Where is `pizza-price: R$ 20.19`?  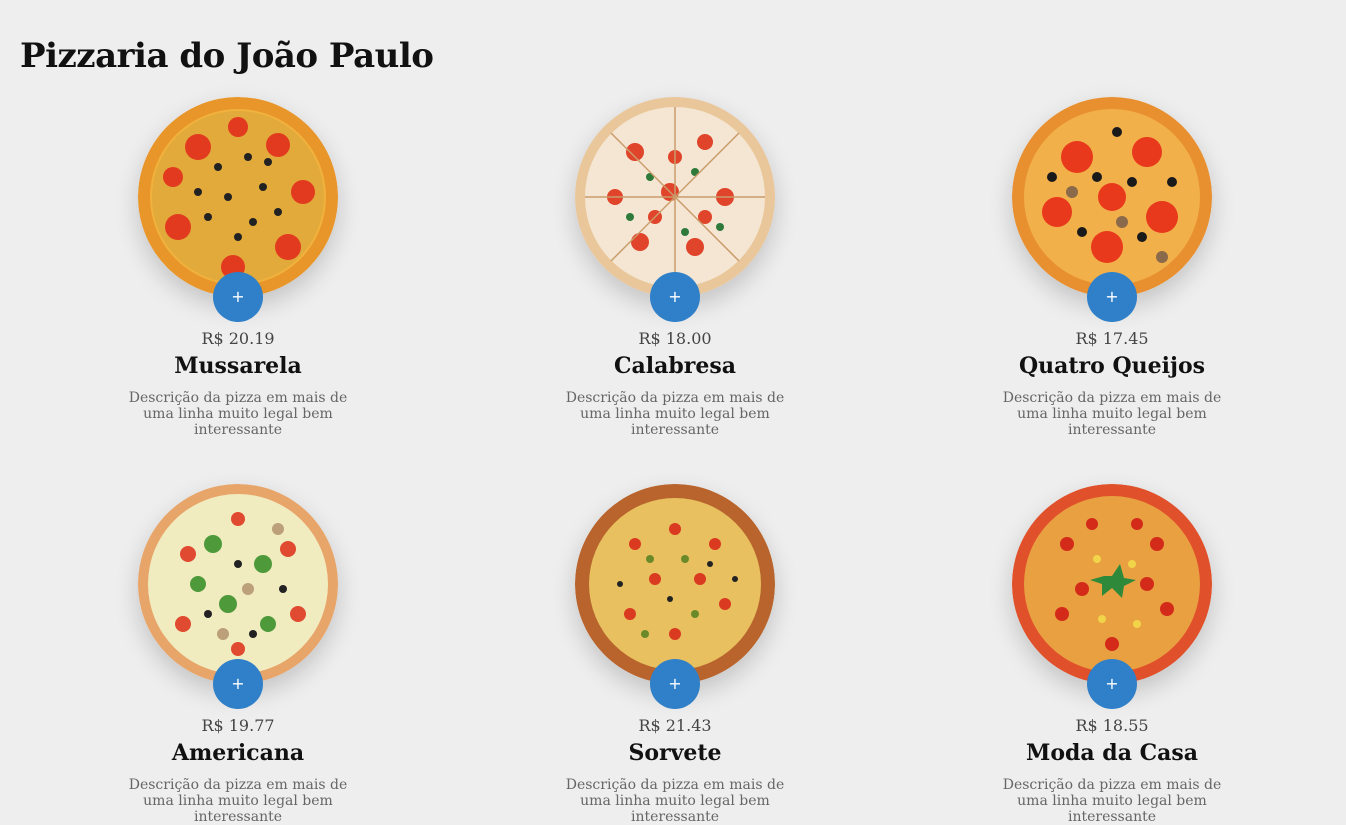 pizza-price: R$ 20.19 is located at coordinates (238, 338).